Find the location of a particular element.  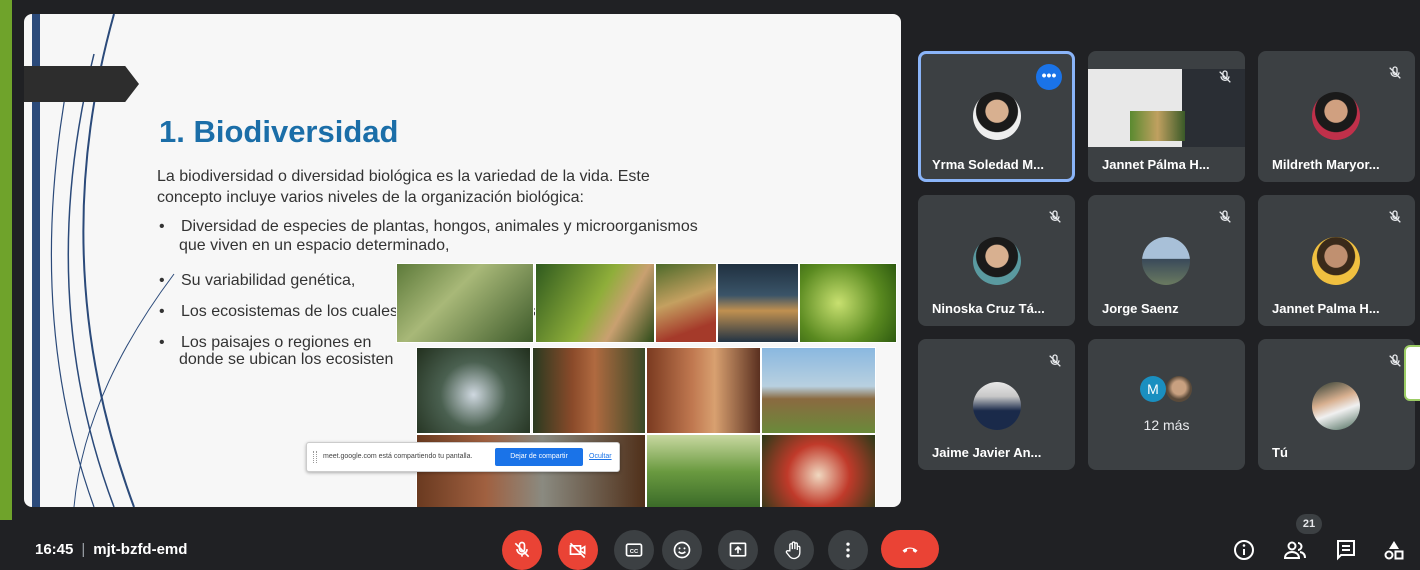

participant-name: Jorge Saenz is located at coordinates (1140, 308).